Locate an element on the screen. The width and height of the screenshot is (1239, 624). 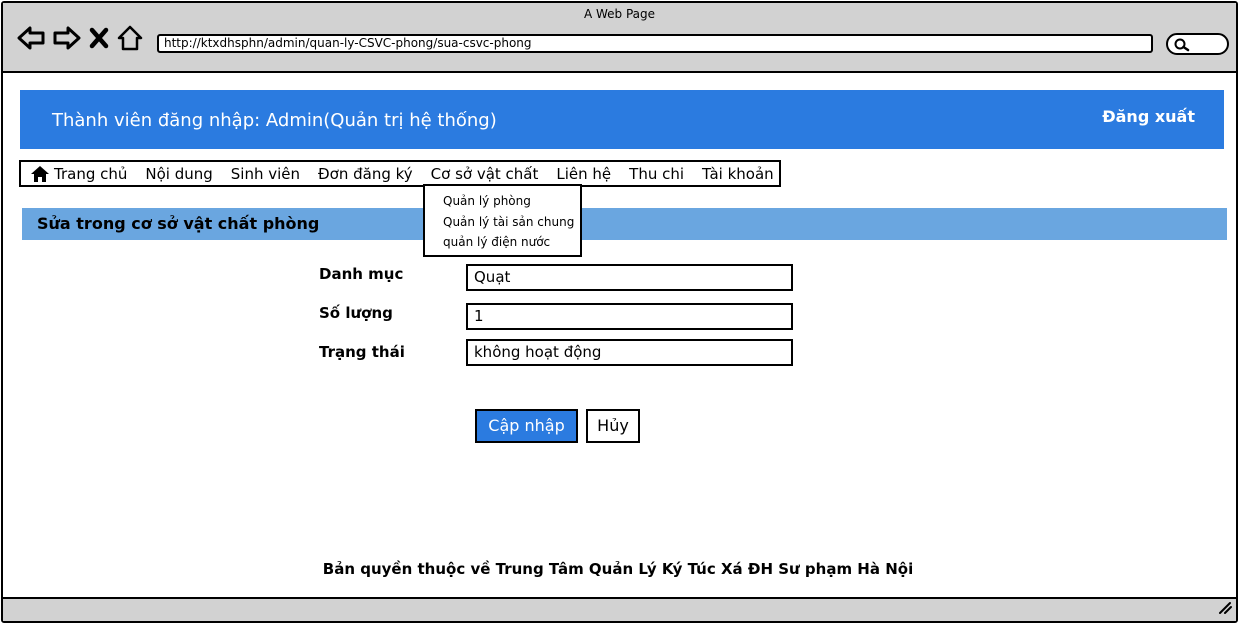
menu-item-label: Cơ sở vật chất is located at coordinates (484, 173).